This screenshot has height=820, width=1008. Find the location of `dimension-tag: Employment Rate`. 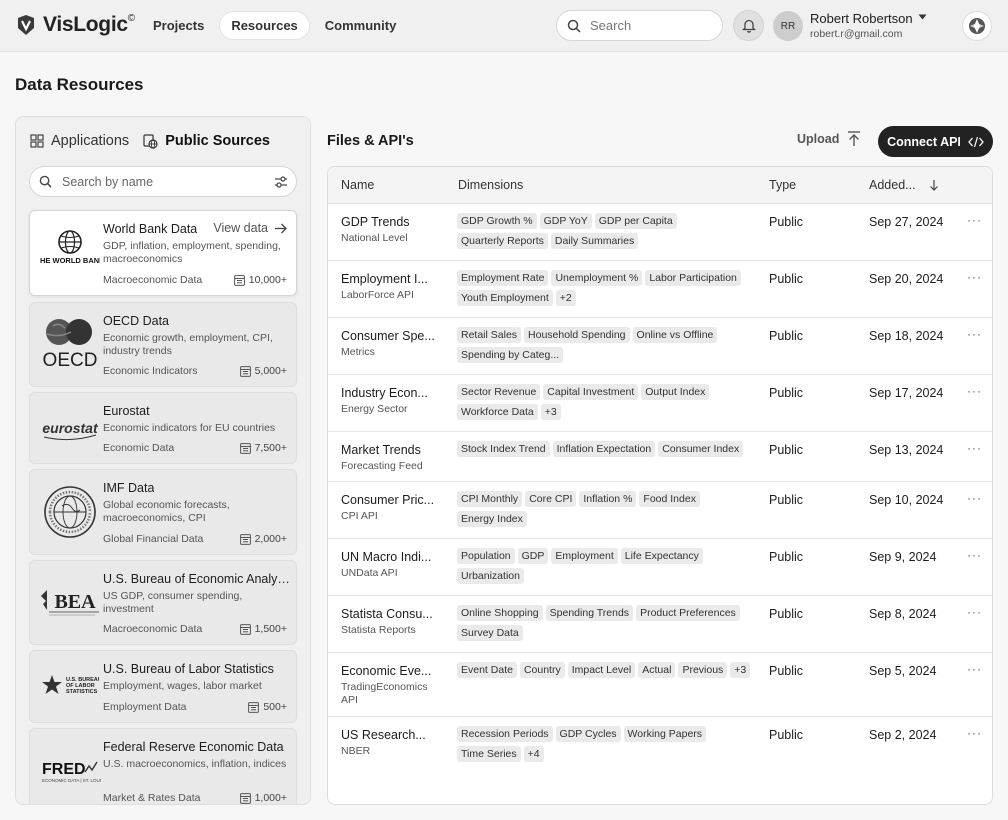

dimension-tag: Employment Rate is located at coordinates (503, 278).